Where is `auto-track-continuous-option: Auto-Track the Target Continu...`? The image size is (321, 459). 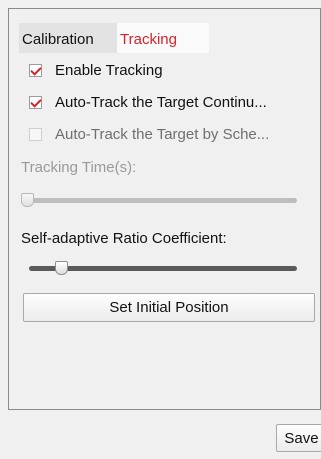
auto-track-continuous-option: Auto-Track the Target Continu... is located at coordinates (148, 102).